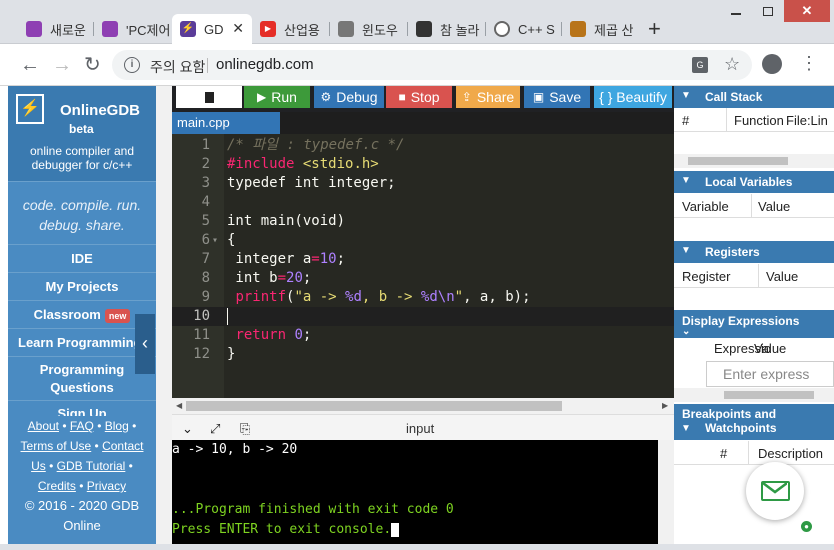  What do you see at coordinates (423, 278) in the screenshot?
I see `code-line: 8 int b=20;` at bounding box center [423, 278].